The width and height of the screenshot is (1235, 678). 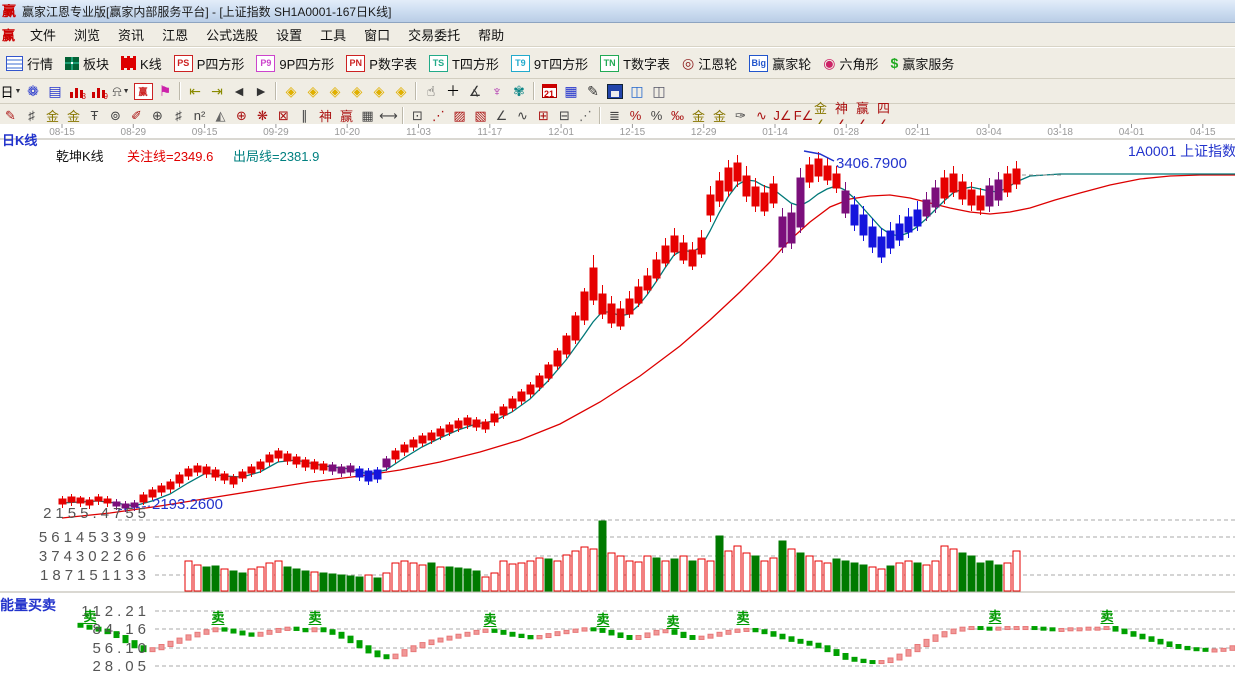 What do you see at coordinates (346, 116) in the screenshot?
I see `draw-tool-icon-16: 赢` at bounding box center [346, 116].